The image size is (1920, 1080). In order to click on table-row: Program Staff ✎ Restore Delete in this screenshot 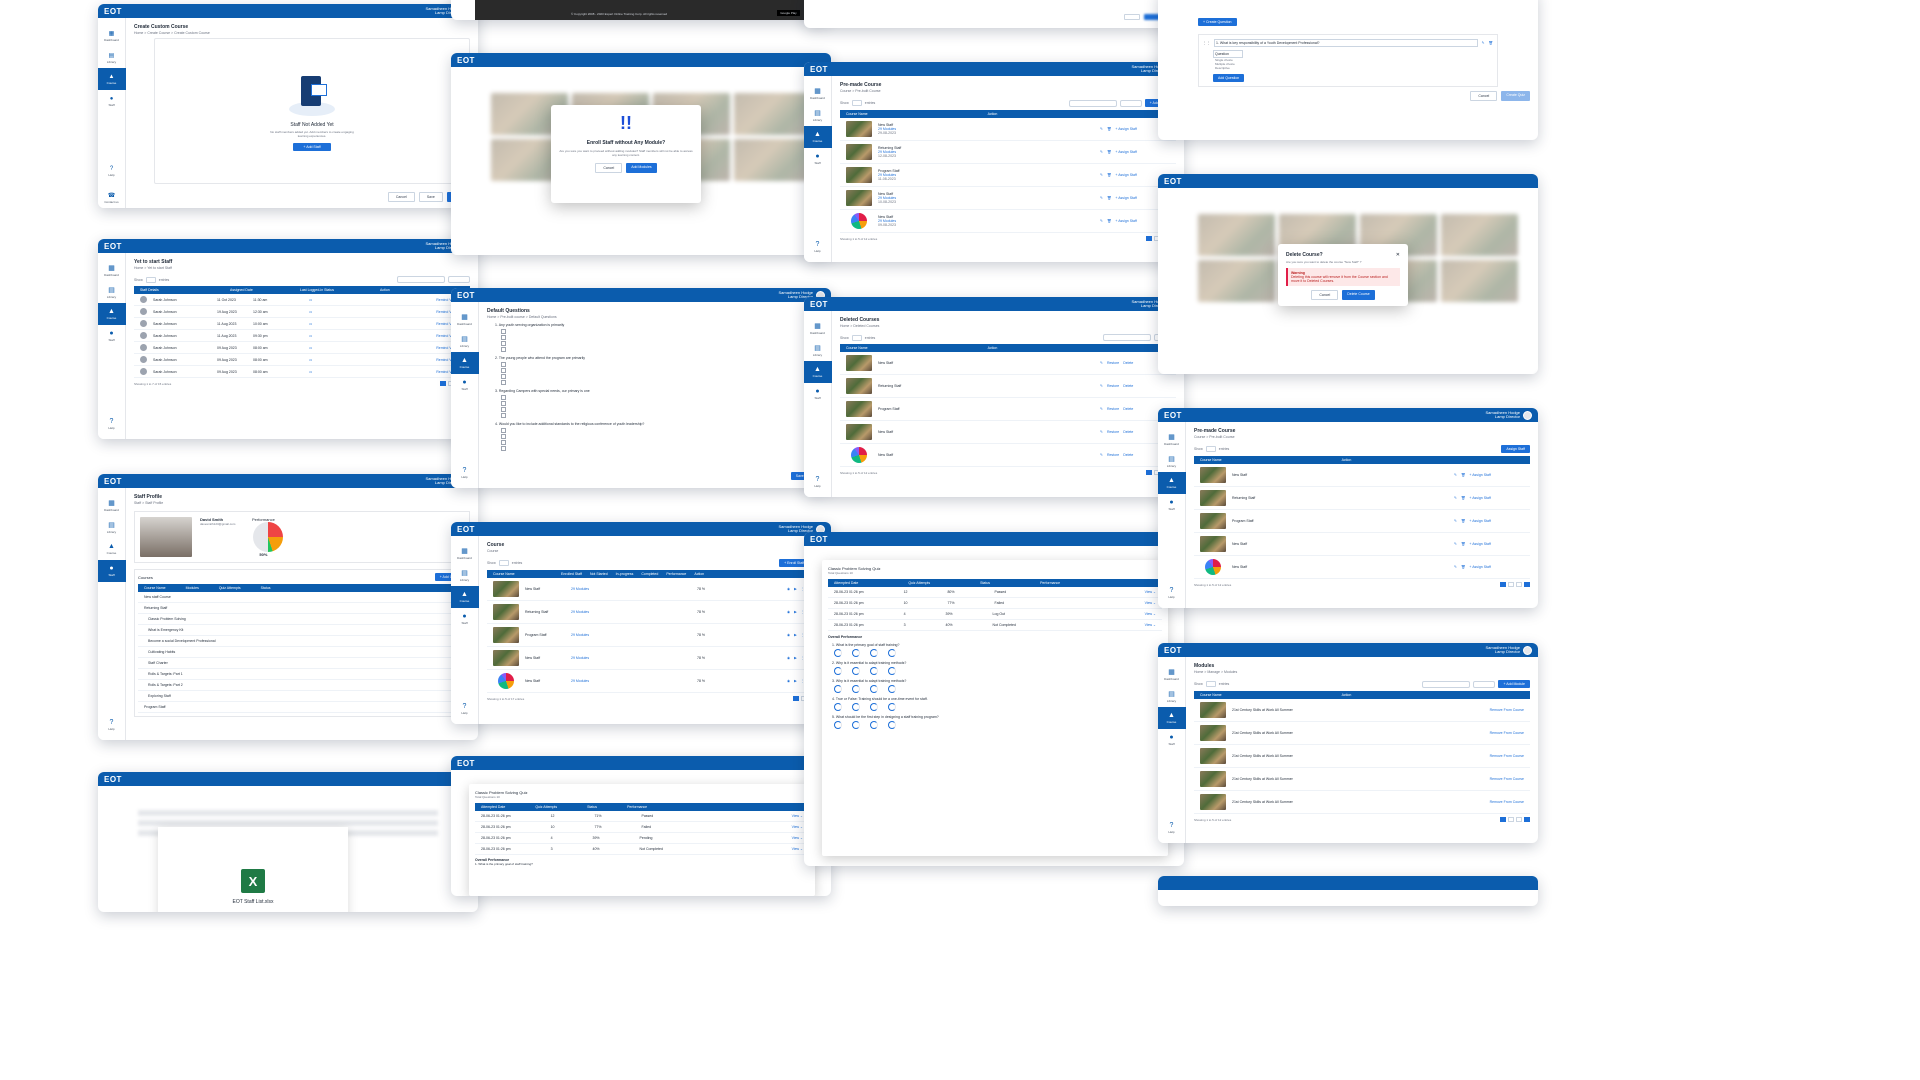, I will do `click(1008, 409)`.